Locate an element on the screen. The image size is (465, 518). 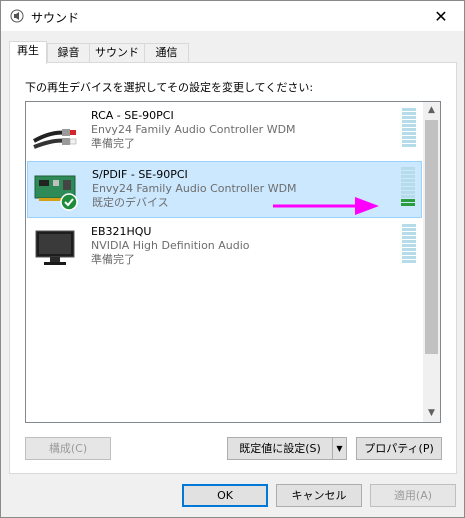
sound-card-icon is located at coordinates (56, 193).